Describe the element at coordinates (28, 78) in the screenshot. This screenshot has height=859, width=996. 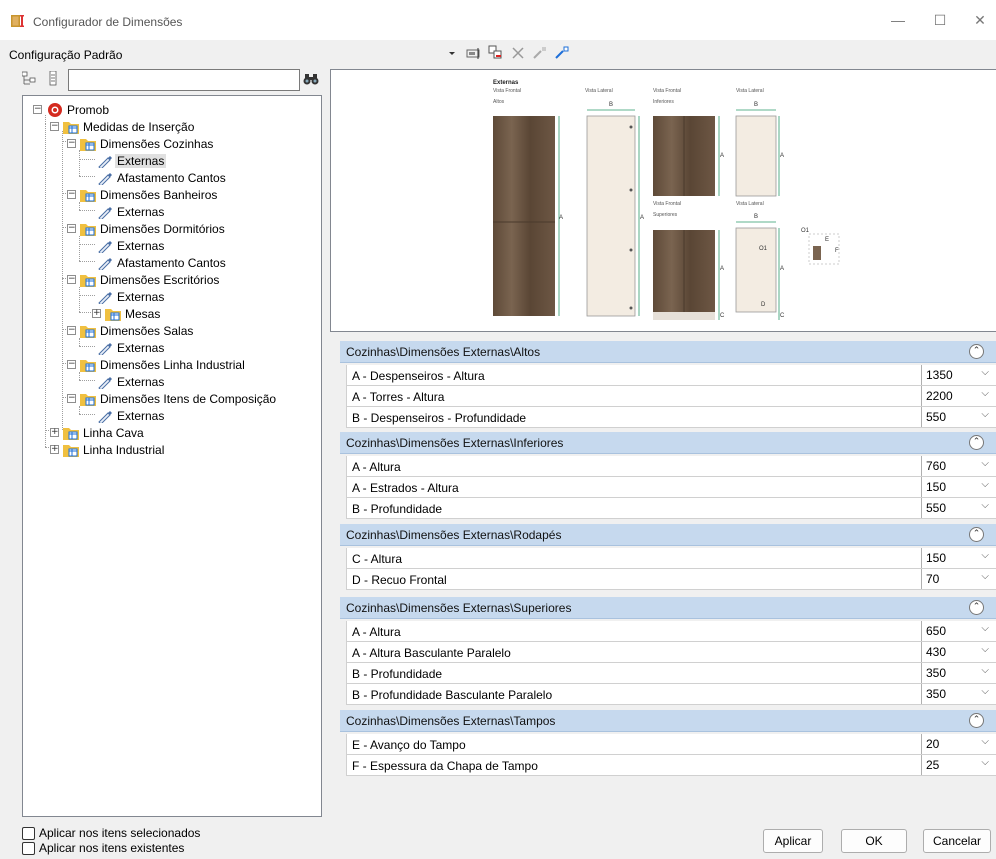
I see `expand-all-icon` at that location.